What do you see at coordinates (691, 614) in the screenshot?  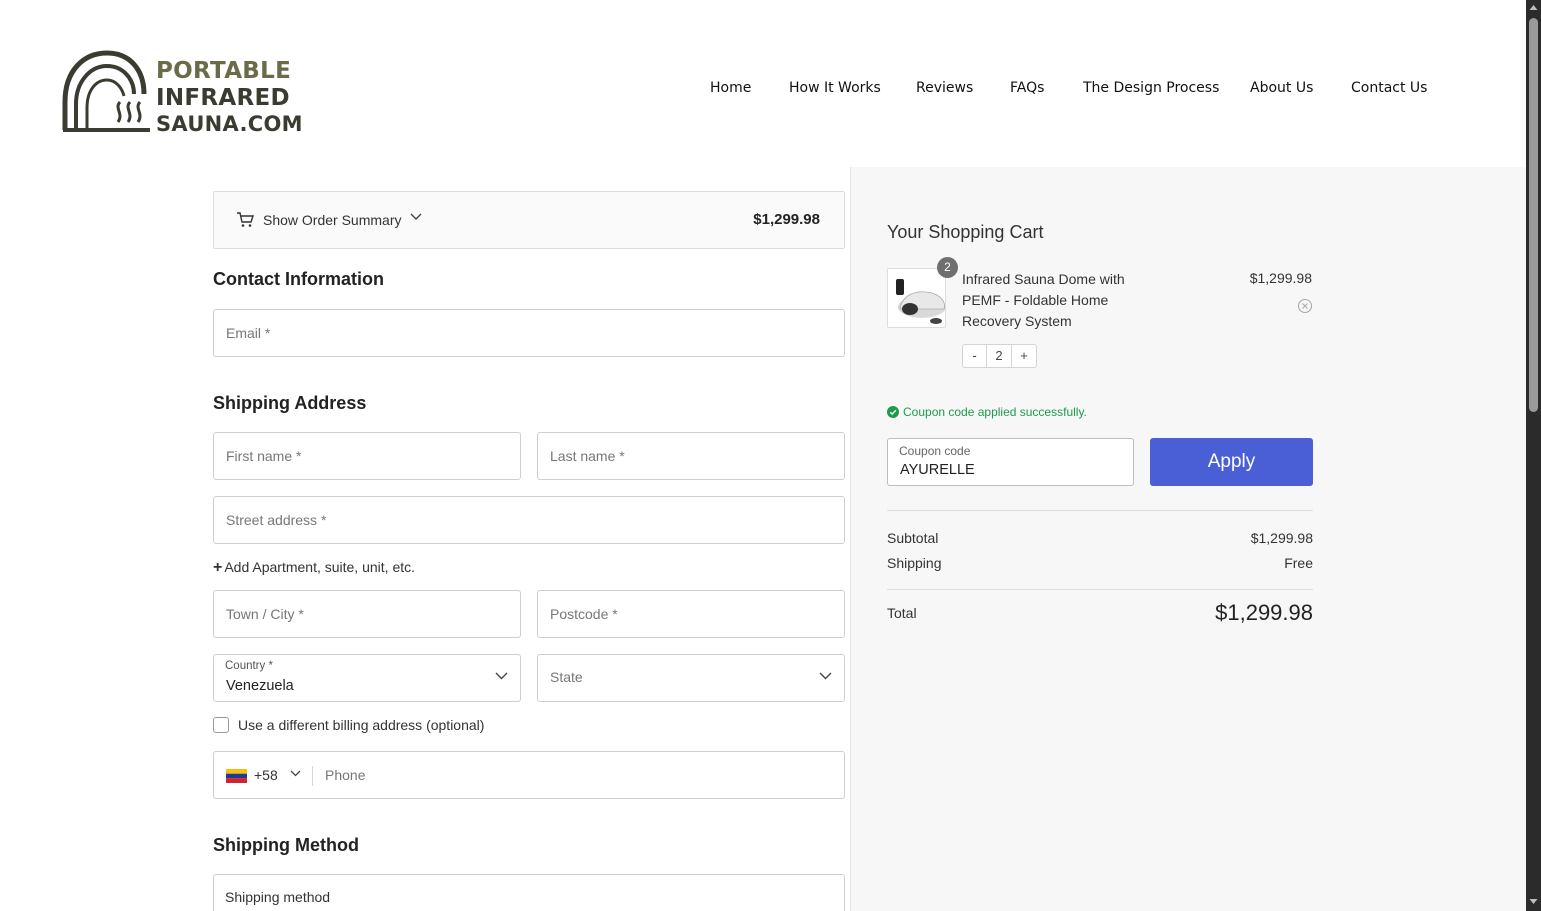 I see `postcode-field: Postcode *` at bounding box center [691, 614].